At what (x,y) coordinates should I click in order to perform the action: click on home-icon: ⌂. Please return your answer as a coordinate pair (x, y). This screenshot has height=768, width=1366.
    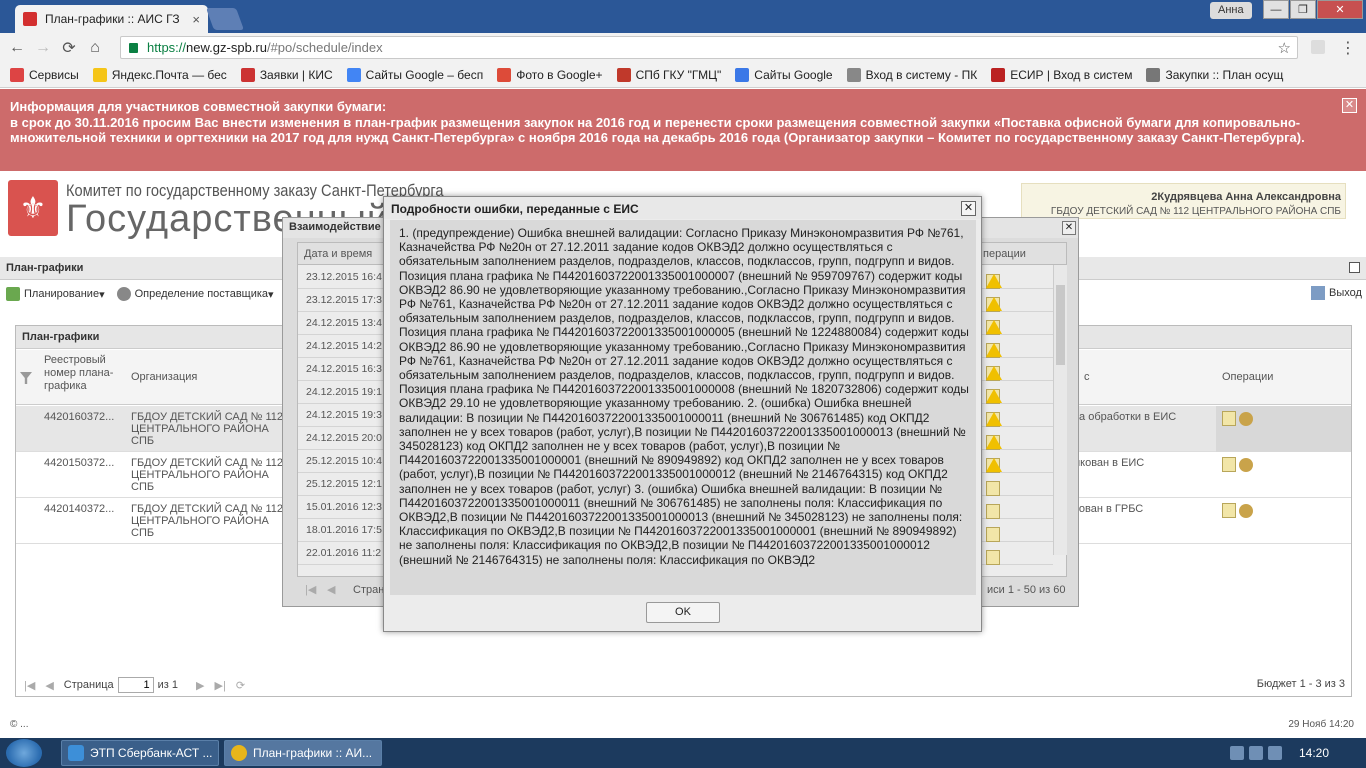
    Looking at the image, I should click on (95, 48).